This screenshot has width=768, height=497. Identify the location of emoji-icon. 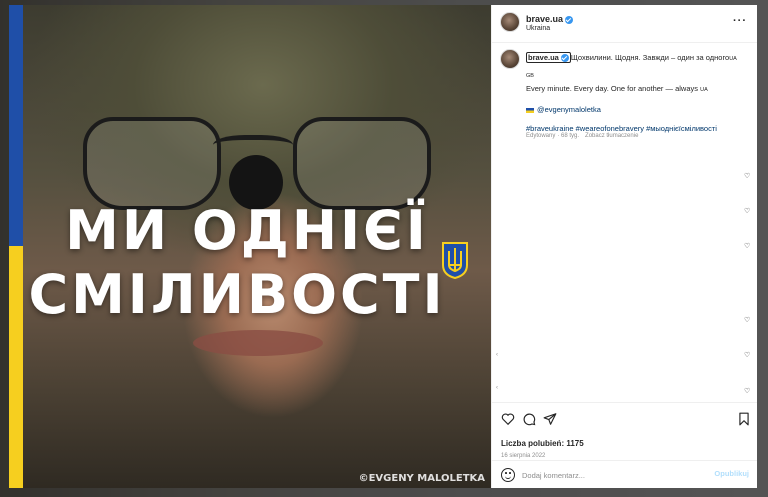
(508, 475).